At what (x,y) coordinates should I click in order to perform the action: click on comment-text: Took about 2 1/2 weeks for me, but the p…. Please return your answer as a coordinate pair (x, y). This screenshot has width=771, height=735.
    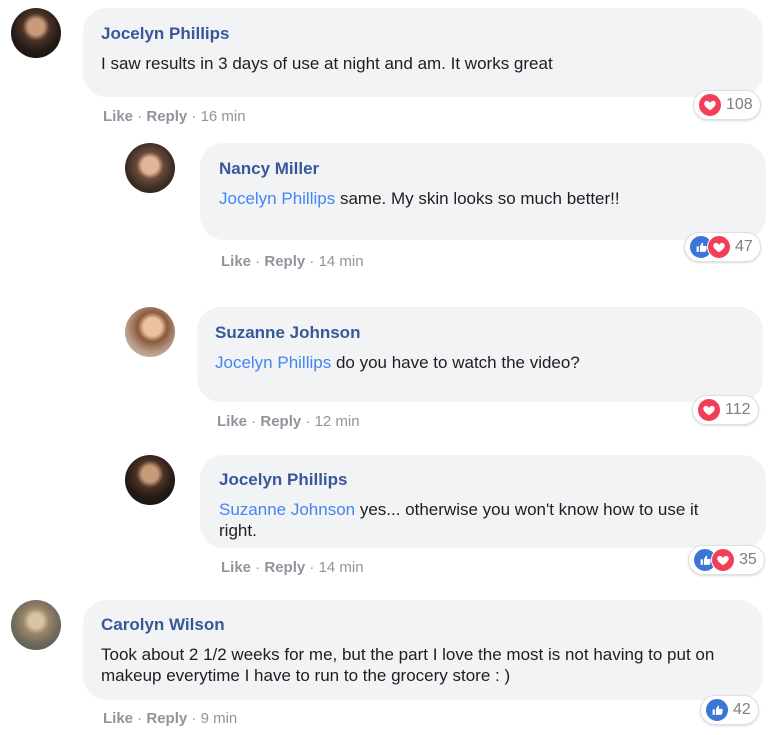
    Looking at the image, I should click on (413, 665).